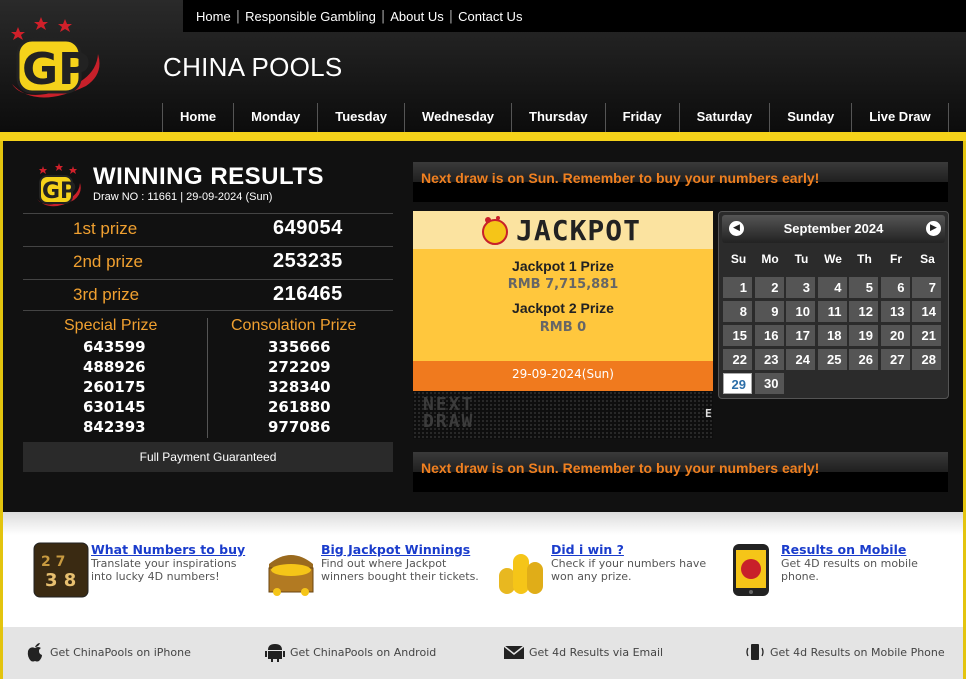  I want to click on calendar-day: 23, so click(769, 359).